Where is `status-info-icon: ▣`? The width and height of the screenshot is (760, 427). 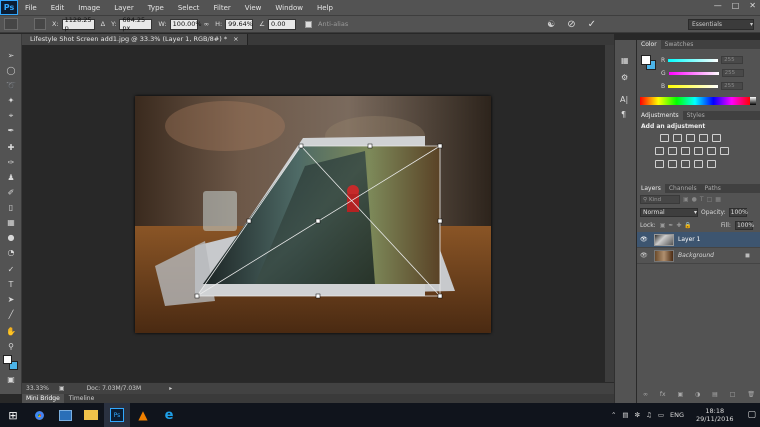
status-info-icon: ▣ is located at coordinates (62, 388).